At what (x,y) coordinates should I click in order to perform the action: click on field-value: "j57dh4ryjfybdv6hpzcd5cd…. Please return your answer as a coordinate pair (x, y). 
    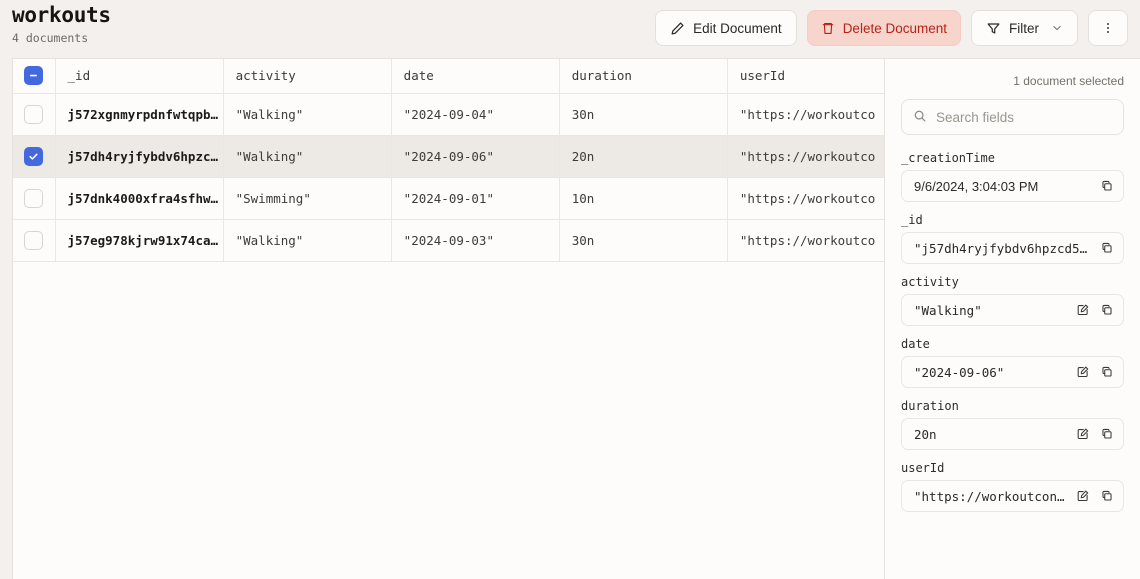
    Looking at the image, I should click on (1003, 248).